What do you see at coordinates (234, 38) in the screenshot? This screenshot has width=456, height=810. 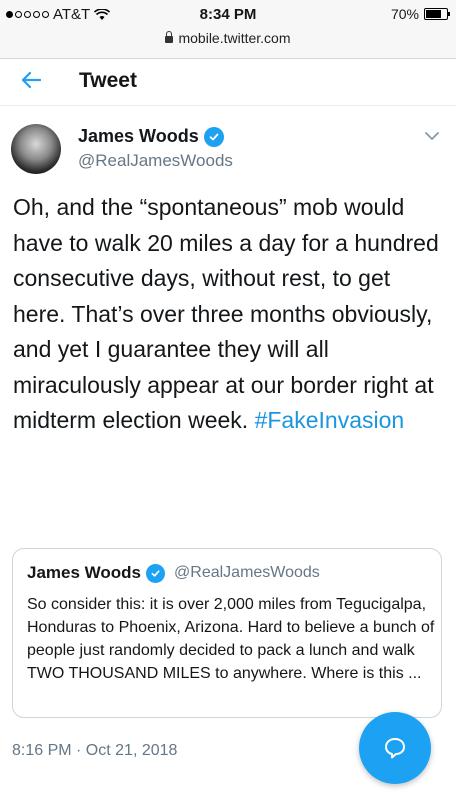 I see `url-text: mobile.twitter.com` at bounding box center [234, 38].